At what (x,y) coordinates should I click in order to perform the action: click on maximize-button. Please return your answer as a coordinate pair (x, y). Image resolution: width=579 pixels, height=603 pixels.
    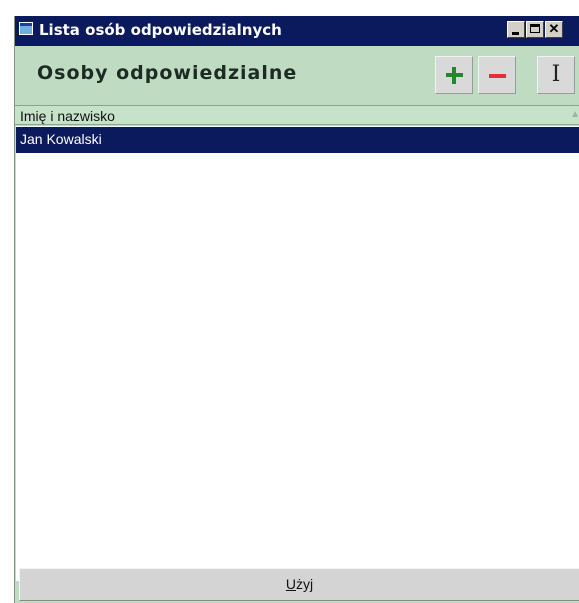
    Looking at the image, I should click on (535, 29).